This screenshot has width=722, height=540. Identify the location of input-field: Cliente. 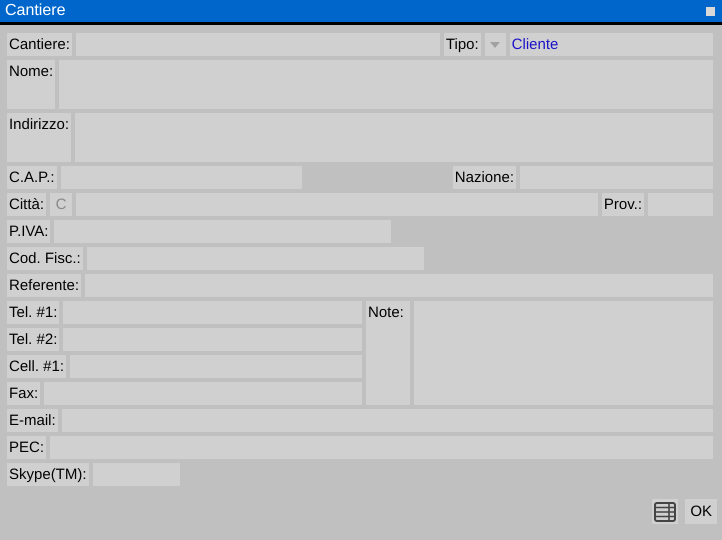
(611, 44).